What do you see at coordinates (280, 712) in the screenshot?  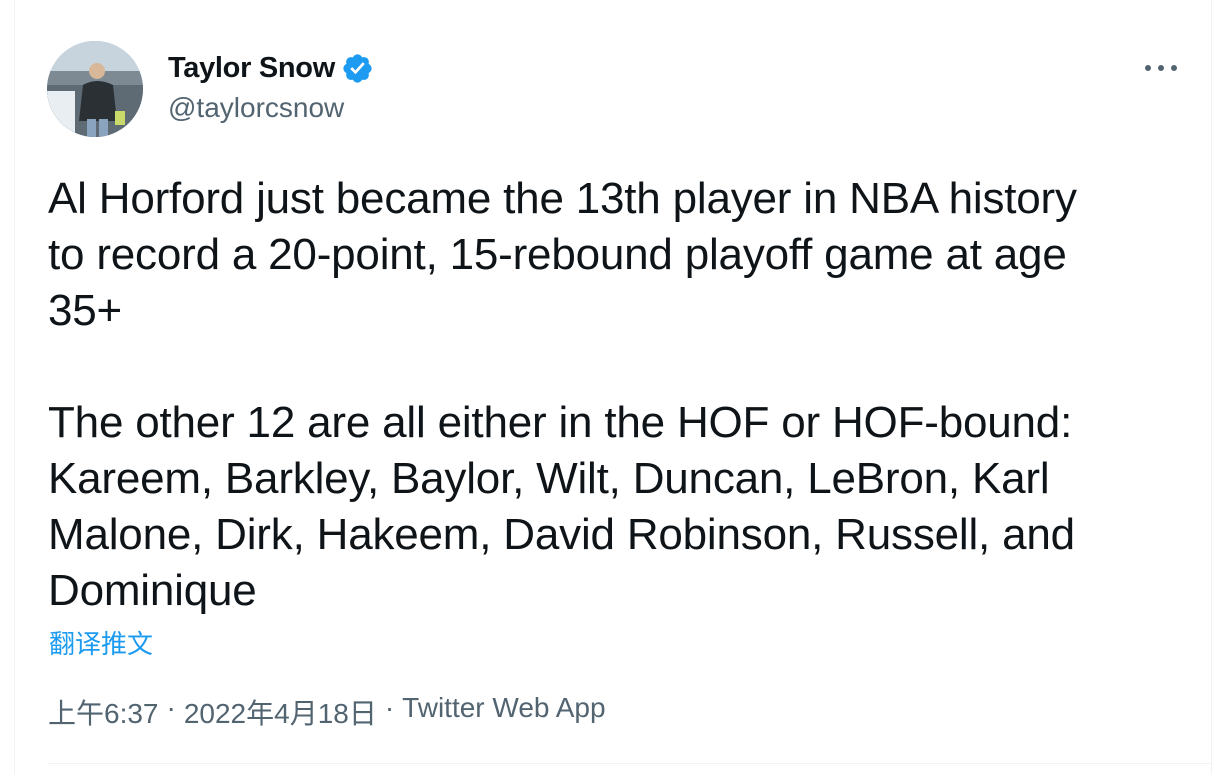 I see `tweet-date: 2022年4月18日` at bounding box center [280, 712].